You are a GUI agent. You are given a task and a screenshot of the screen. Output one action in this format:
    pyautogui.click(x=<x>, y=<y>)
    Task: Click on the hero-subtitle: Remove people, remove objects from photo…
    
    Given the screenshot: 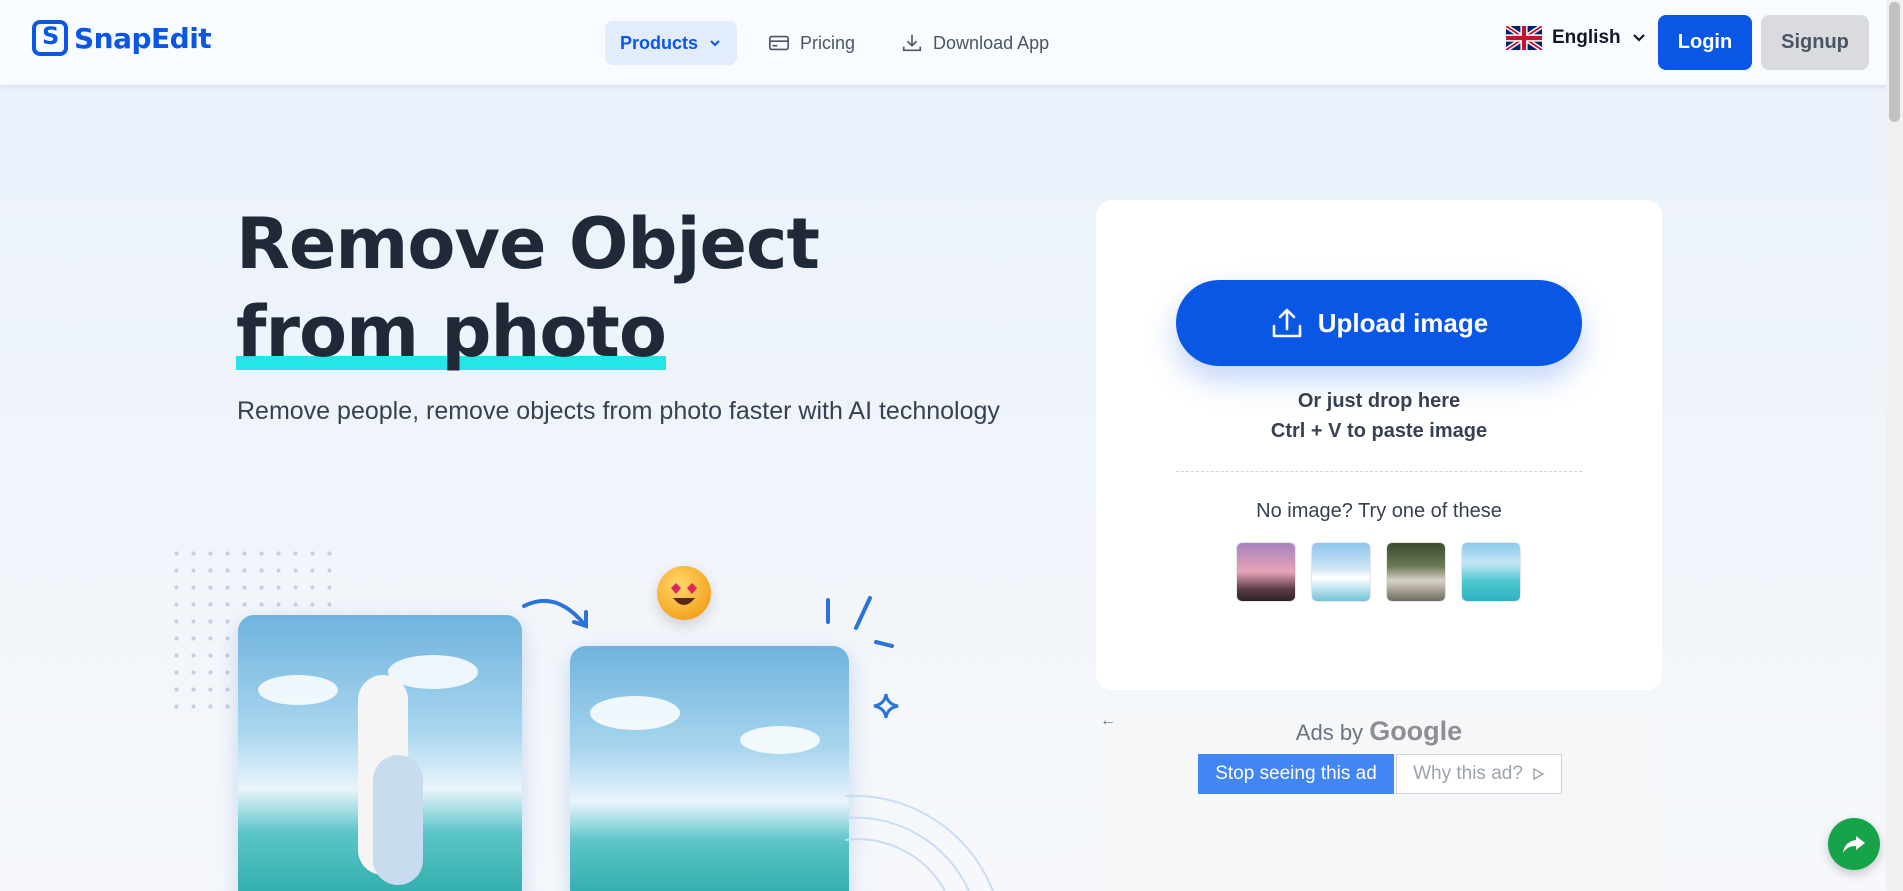 What is the action you would take?
    pyautogui.click(x=618, y=411)
    